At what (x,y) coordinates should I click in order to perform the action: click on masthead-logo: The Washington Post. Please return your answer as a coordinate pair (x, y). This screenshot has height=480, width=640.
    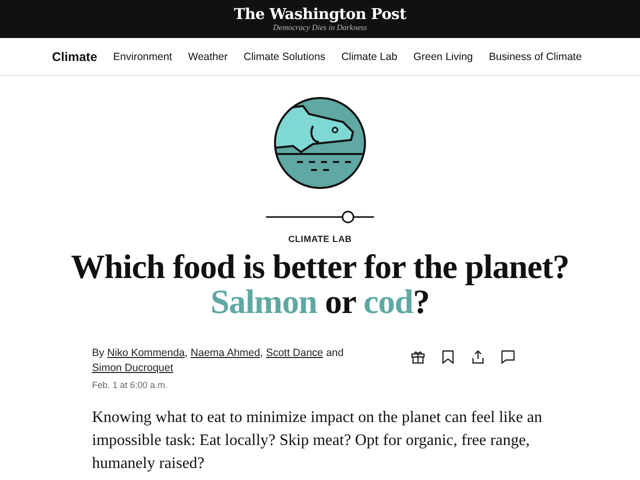
    Looking at the image, I should click on (320, 14).